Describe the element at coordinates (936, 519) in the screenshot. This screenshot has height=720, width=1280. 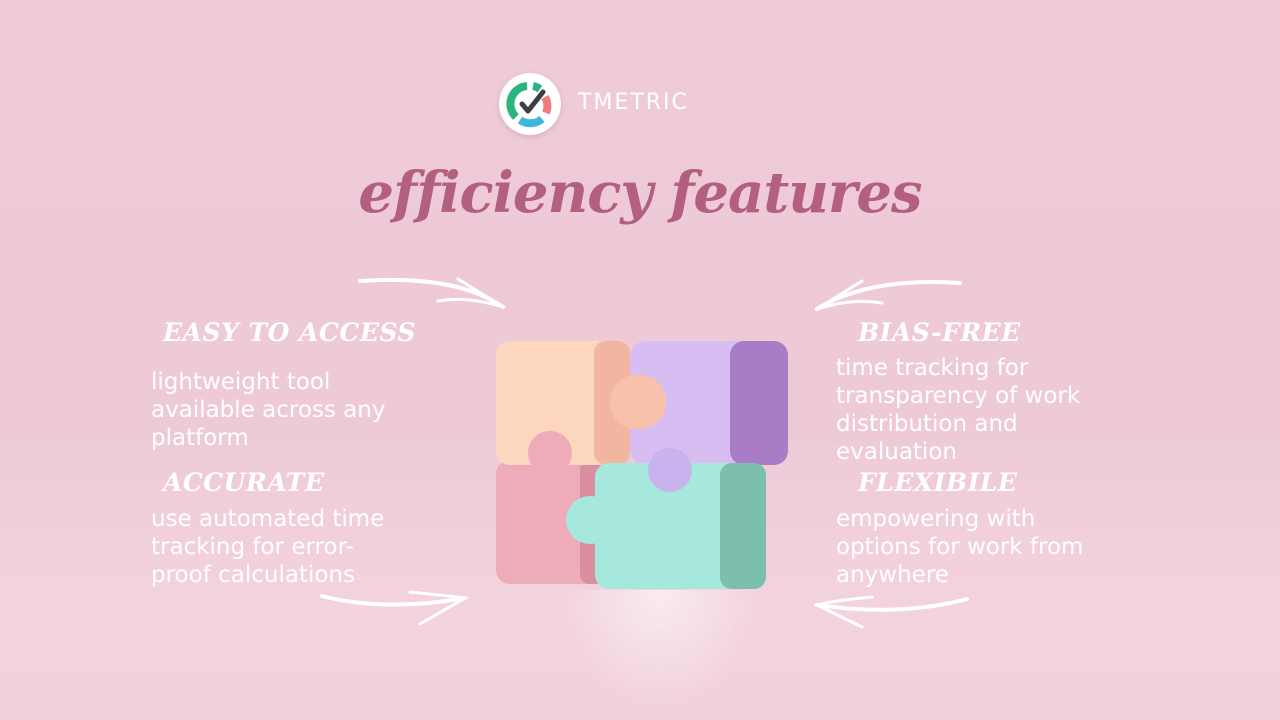
I see `feature-line: empowering with` at that location.